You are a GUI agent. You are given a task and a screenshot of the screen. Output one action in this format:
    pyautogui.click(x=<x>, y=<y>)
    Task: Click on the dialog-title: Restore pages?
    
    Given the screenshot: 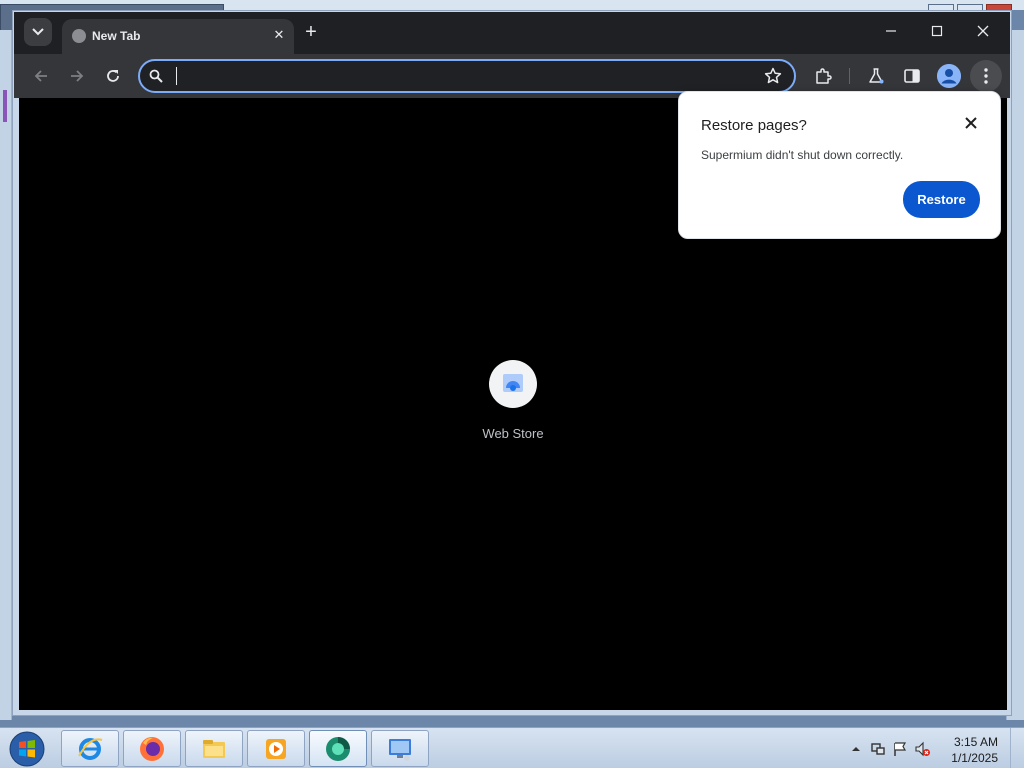 What is the action you would take?
    pyautogui.click(x=754, y=125)
    